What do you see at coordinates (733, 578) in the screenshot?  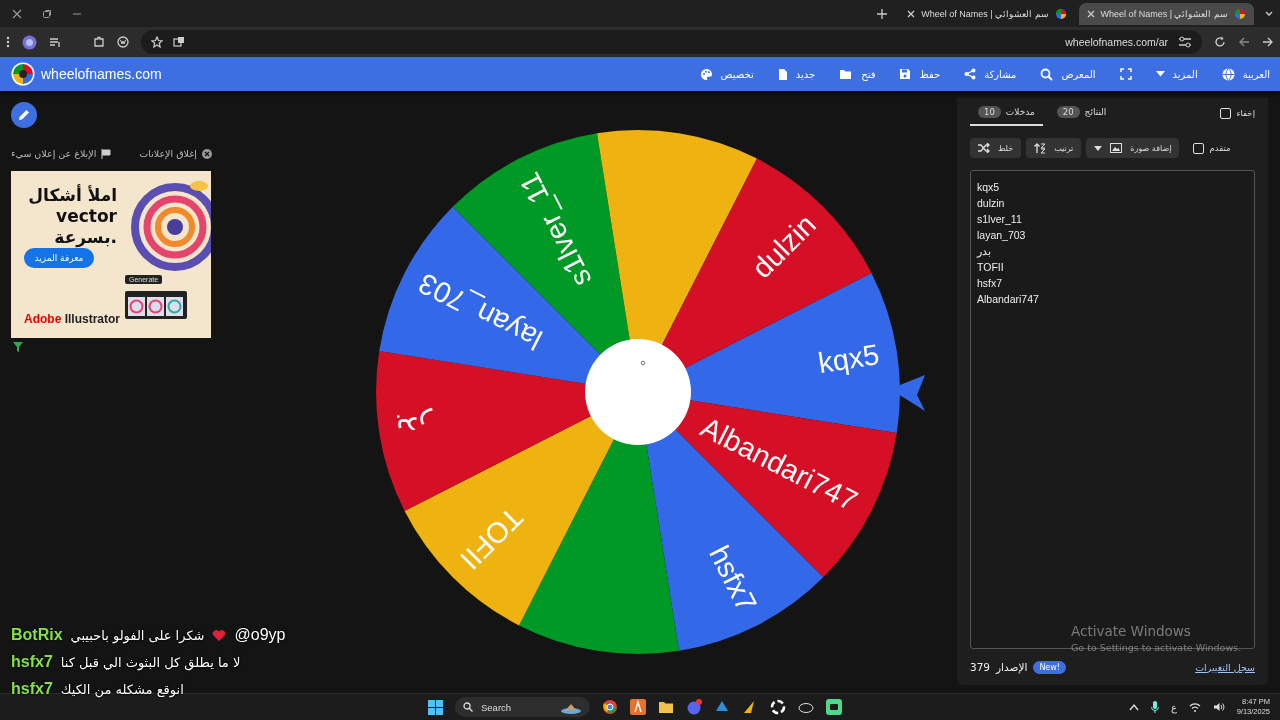 I see `slice-label: hsfx7` at bounding box center [733, 578].